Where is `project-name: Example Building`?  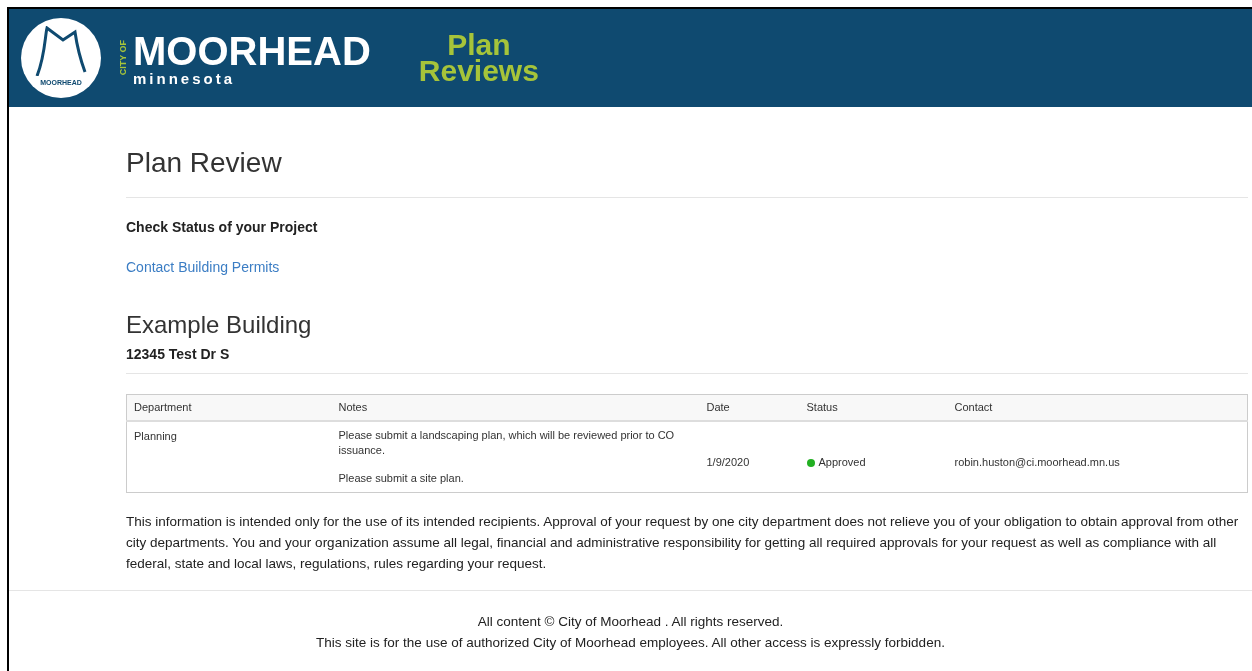 project-name: Example Building is located at coordinates (219, 325).